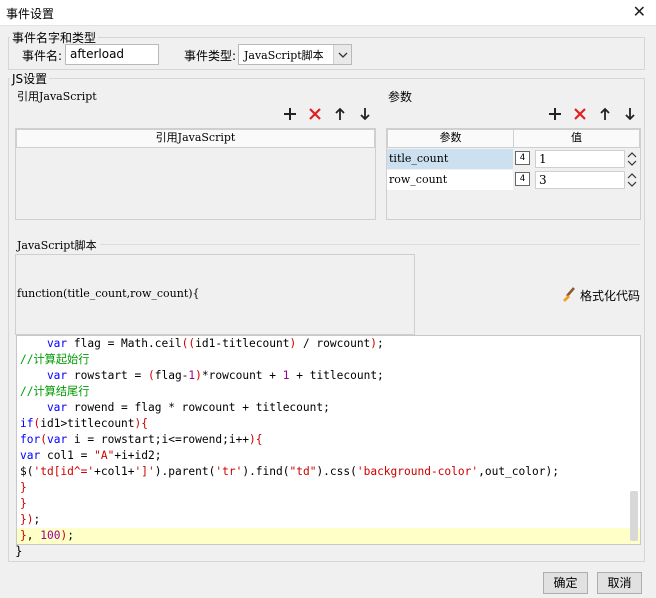 This screenshot has width=656, height=598. I want to click on event-type-select: JavaScript脚本, so click(295, 54).